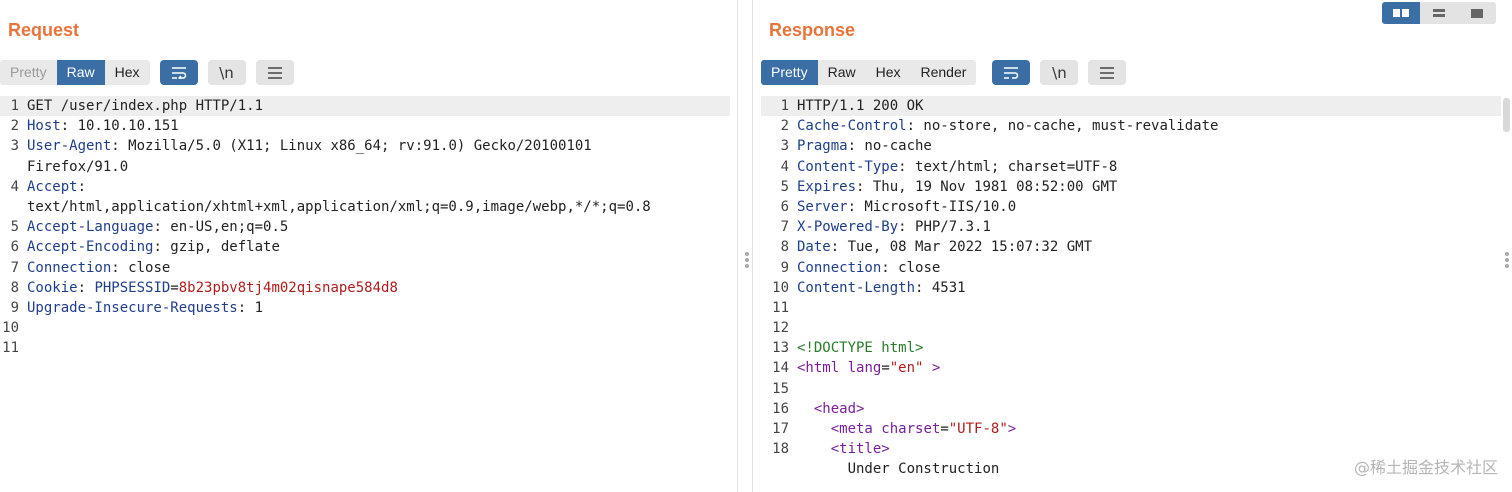 The image size is (1512, 492). I want to click on line-number: 16, so click(780, 408).